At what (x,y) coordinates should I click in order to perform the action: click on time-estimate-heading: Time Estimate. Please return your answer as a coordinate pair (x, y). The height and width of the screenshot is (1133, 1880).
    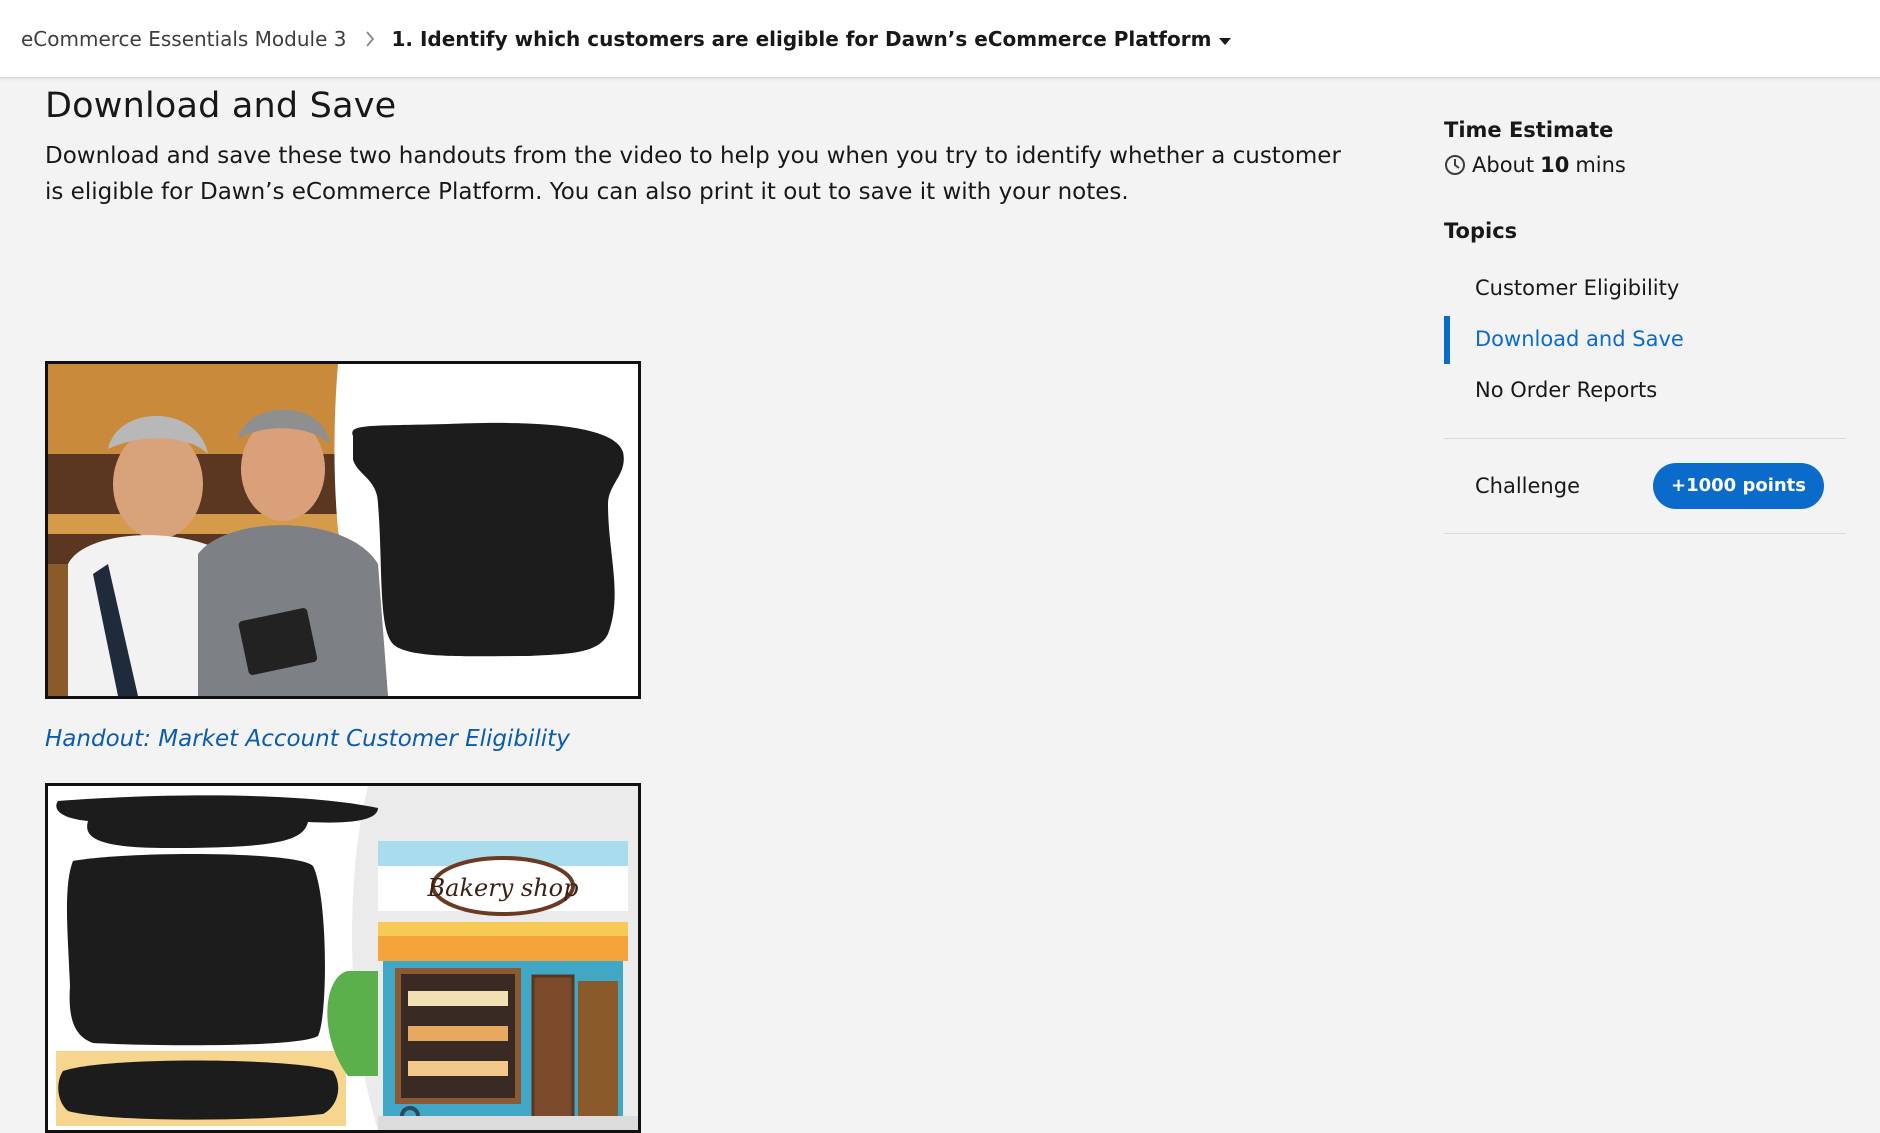
    Looking at the image, I should click on (1529, 130).